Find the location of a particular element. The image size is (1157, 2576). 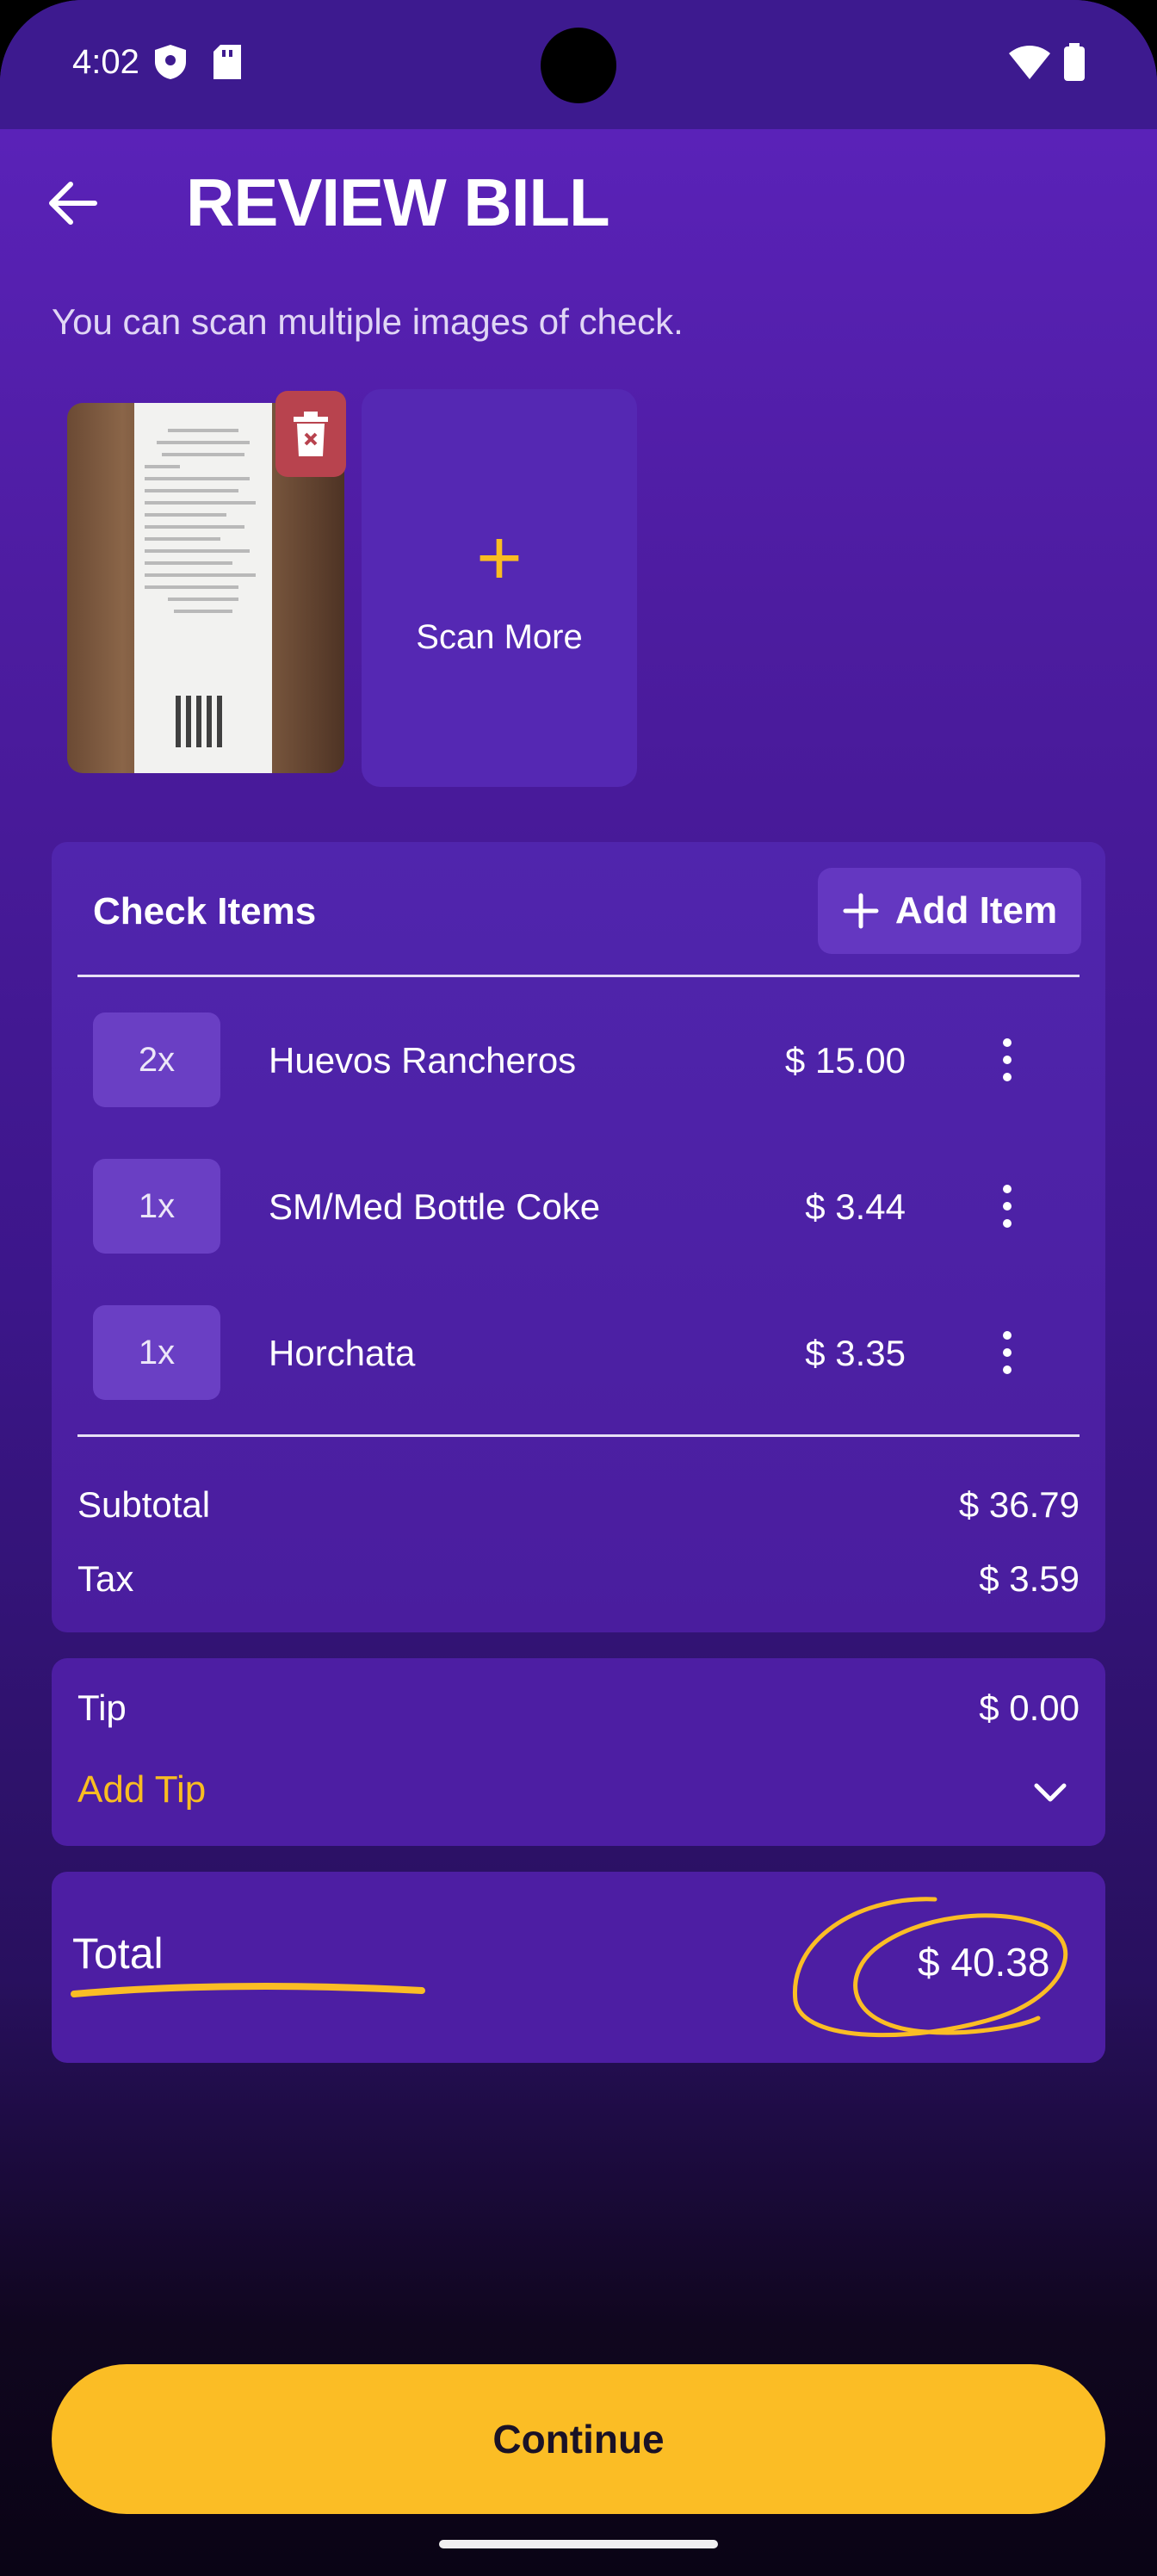

back-button is located at coordinates (72, 204).